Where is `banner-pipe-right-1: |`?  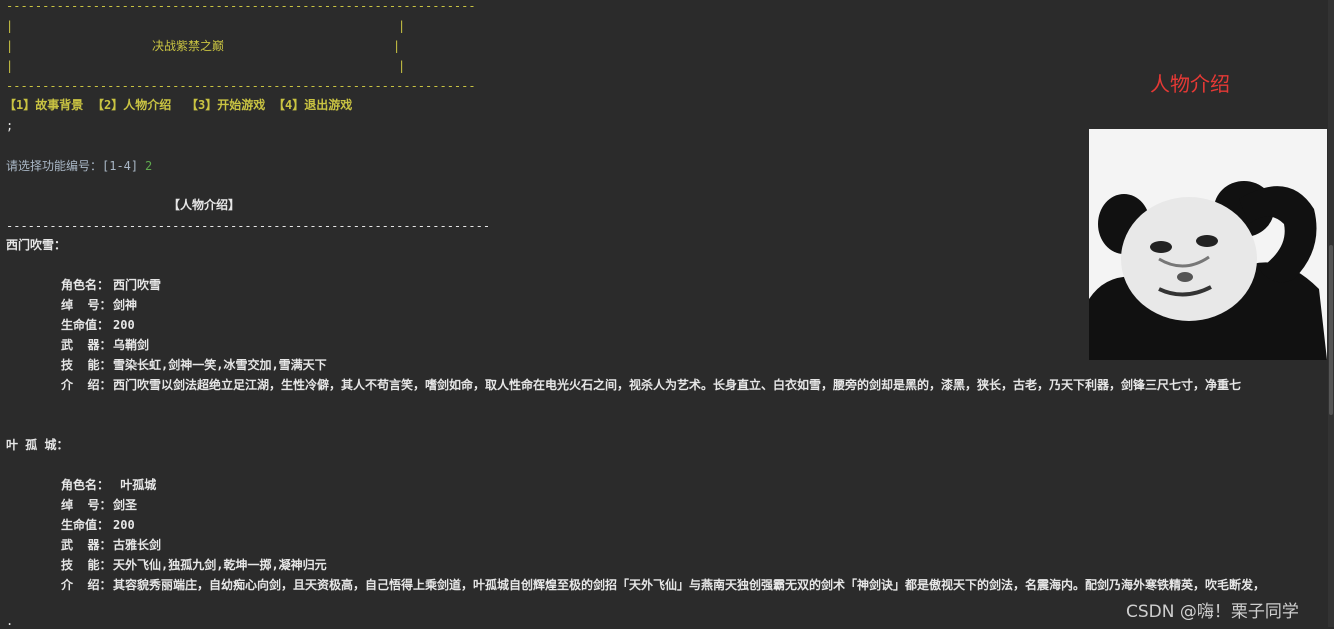 banner-pipe-right-1: | is located at coordinates (402, 26).